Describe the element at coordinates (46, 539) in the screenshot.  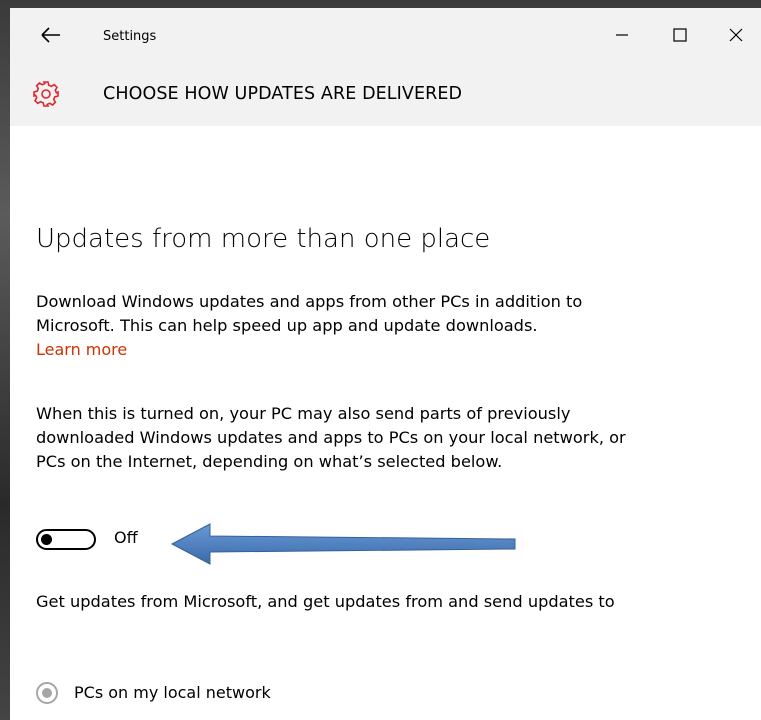
I see `toggle-knob` at that location.